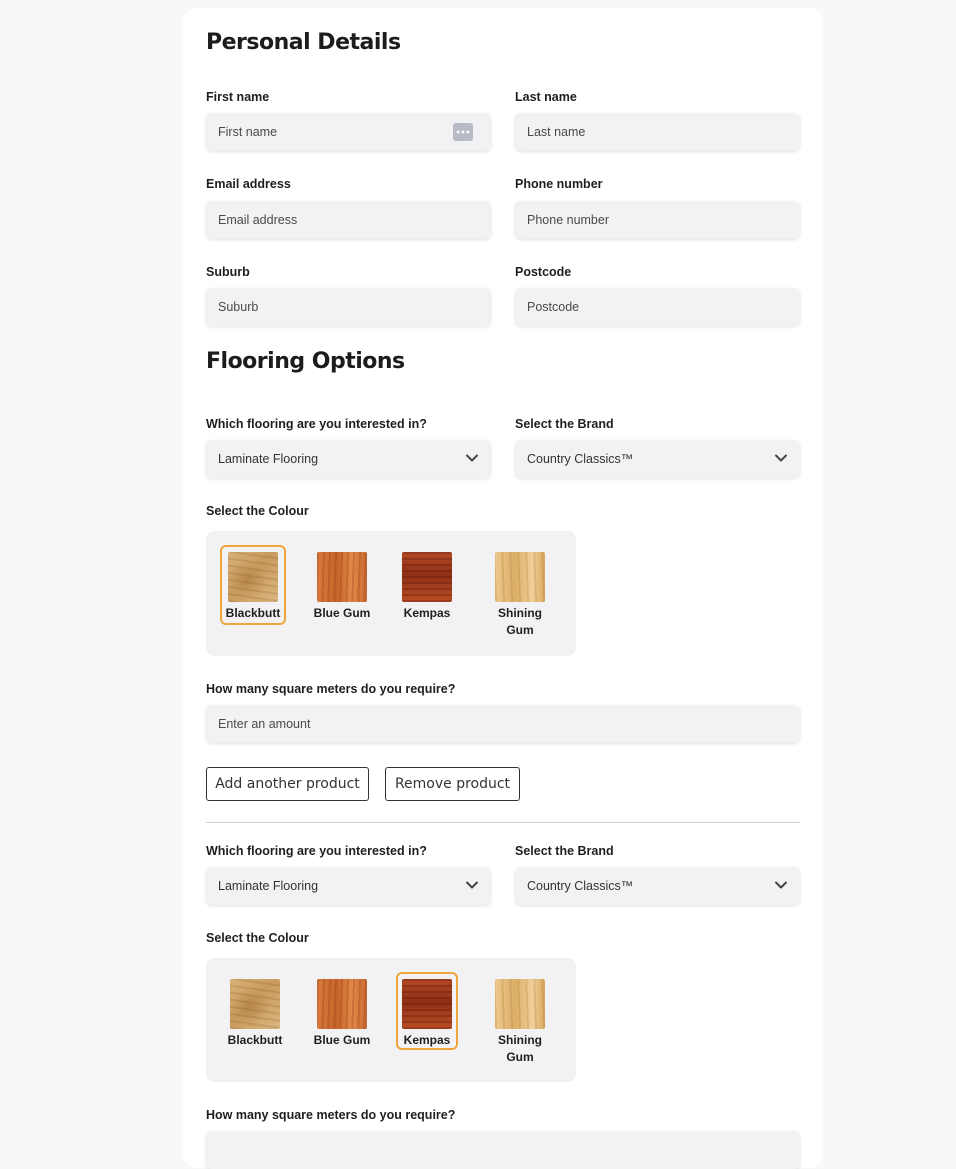 This screenshot has height=1169, width=956. What do you see at coordinates (546, 97) in the screenshot?
I see `last-name-label: Last name` at bounding box center [546, 97].